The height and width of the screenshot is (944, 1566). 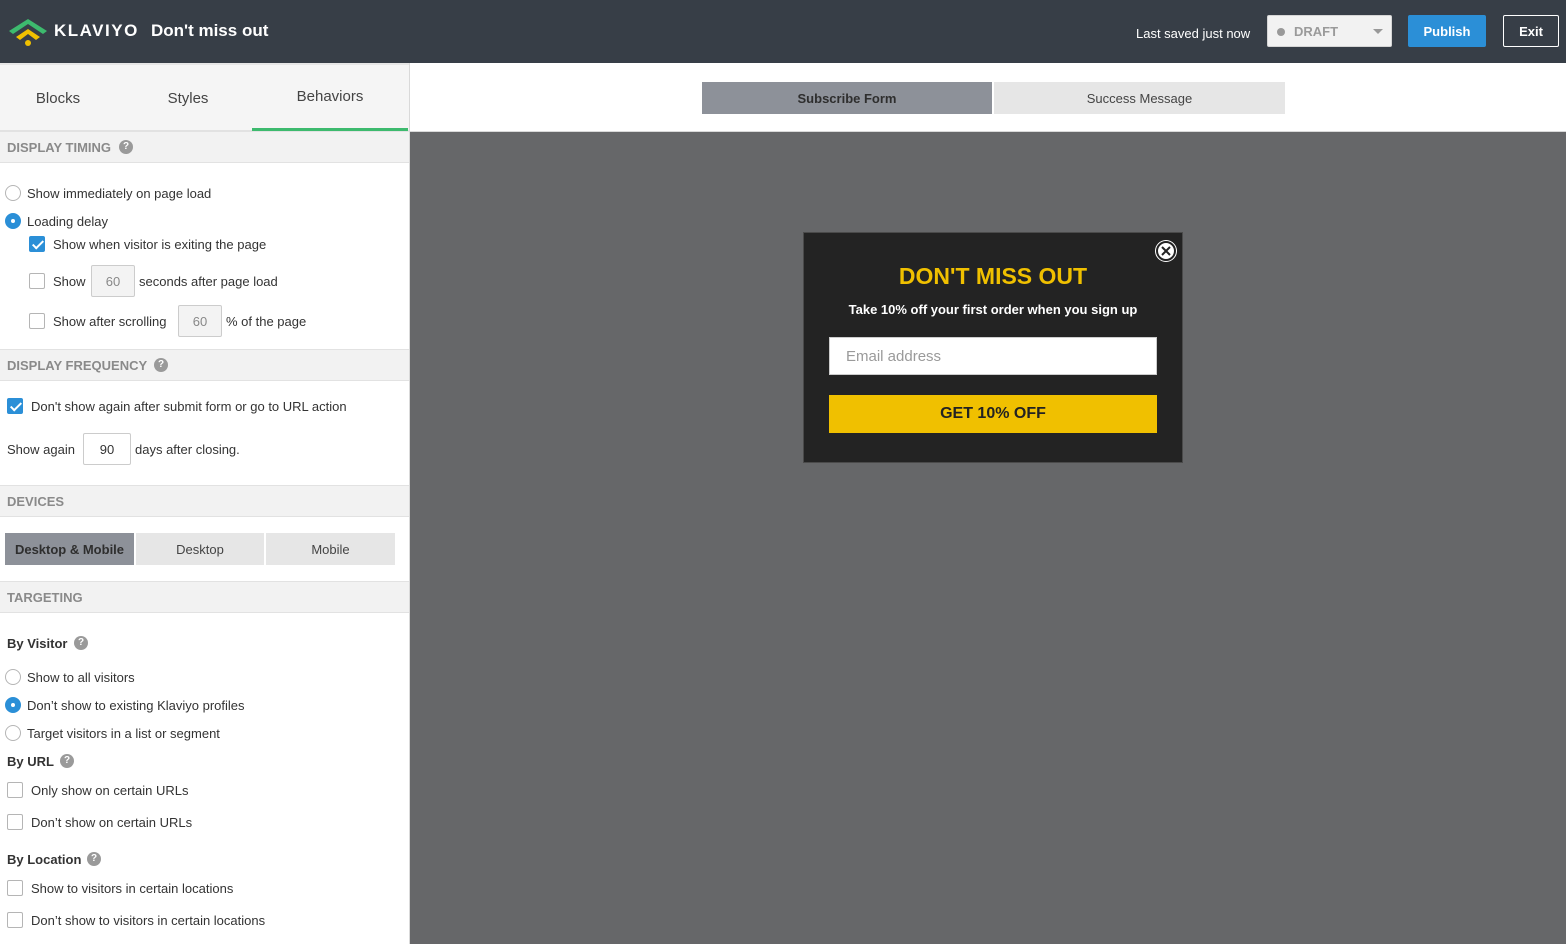 What do you see at coordinates (13, 733) in the screenshot?
I see `list-segment-radio` at bounding box center [13, 733].